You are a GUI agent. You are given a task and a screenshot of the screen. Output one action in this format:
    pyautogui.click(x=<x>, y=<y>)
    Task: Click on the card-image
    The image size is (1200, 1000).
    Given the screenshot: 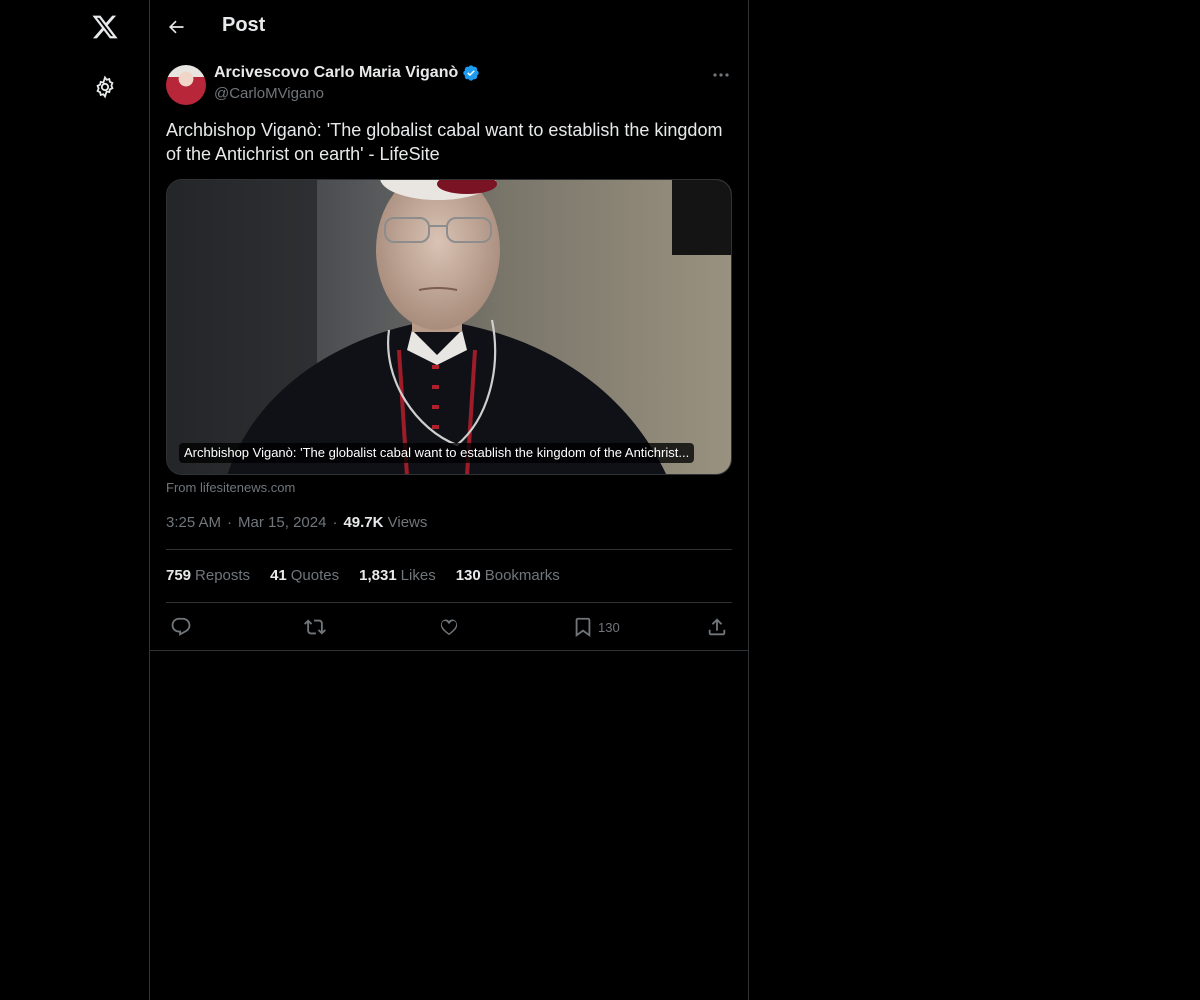 What is the action you would take?
    pyautogui.click(x=449, y=327)
    